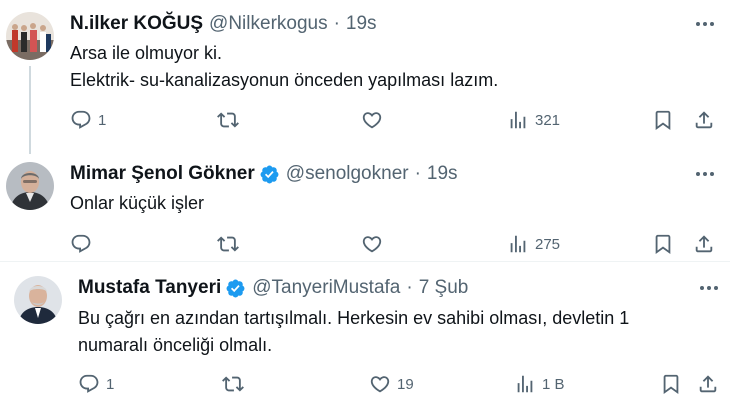 The width and height of the screenshot is (730, 420). What do you see at coordinates (175, 345) in the screenshot?
I see `tweet-text-line: numaralı önceliği olmalı.` at bounding box center [175, 345].